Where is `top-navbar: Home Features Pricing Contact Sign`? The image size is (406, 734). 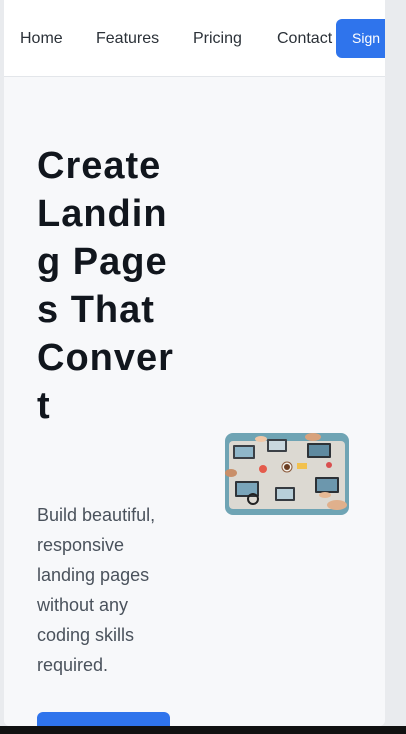
top-navbar: Home Features Pricing Contact Sign is located at coordinates (194, 38).